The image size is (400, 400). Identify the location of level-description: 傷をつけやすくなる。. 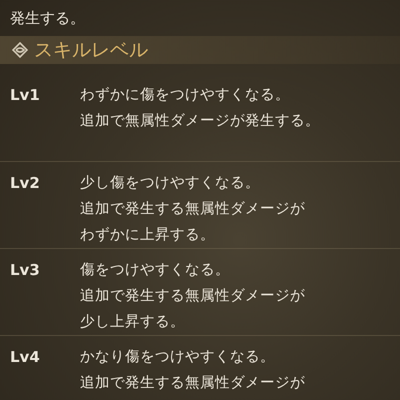
(155, 270).